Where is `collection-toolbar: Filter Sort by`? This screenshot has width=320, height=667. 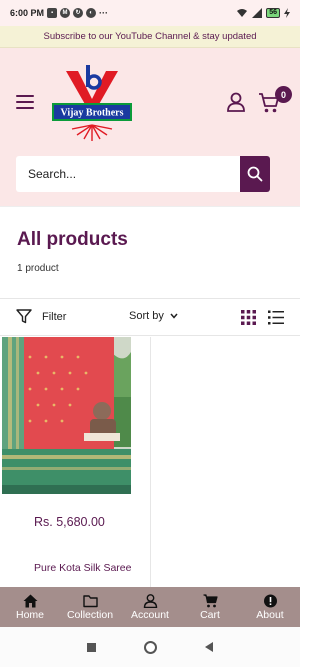
collection-toolbar: Filter Sort by is located at coordinates (150, 317).